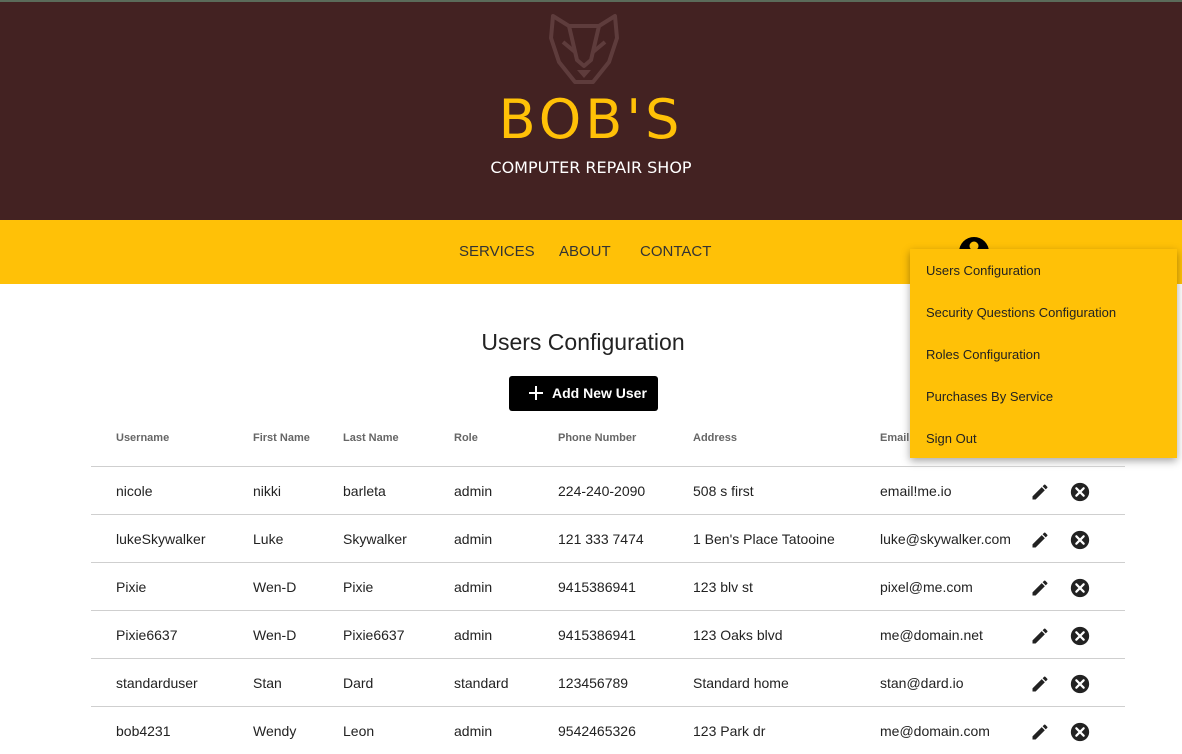 The height and width of the screenshot is (754, 1182). What do you see at coordinates (599, 393) in the screenshot?
I see `add-new-user-label: Add New User` at bounding box center [599, 393].